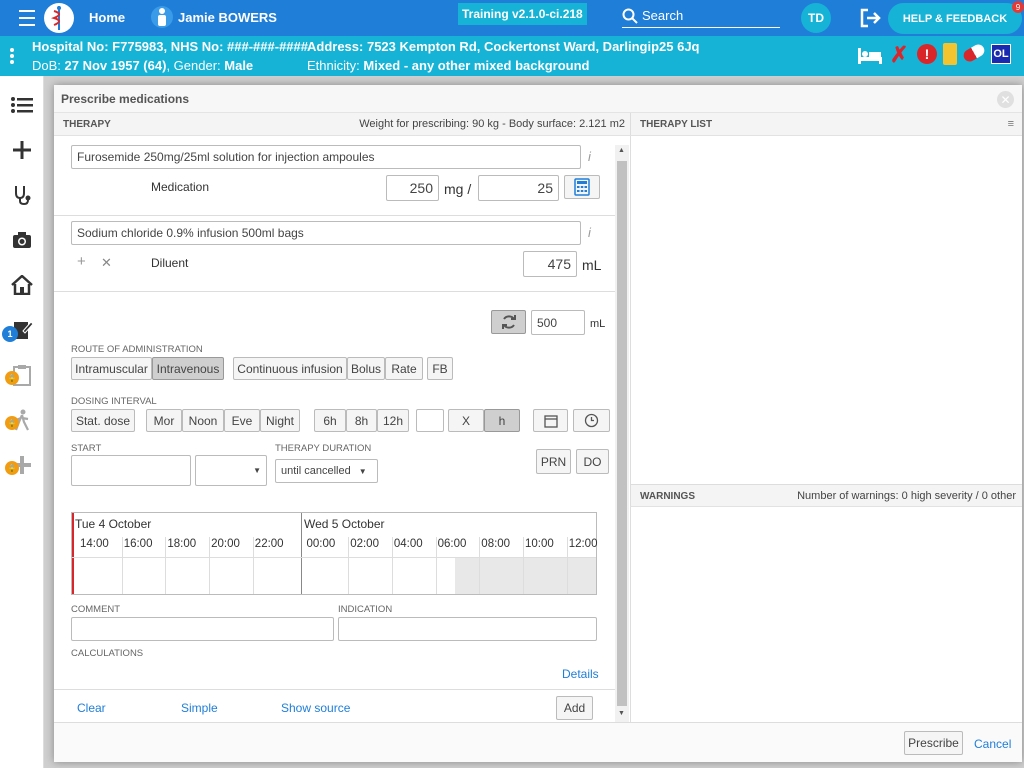  What do you see at coordinates (242, 420) in the screenshot?
I see `evening-button: Eve` at bounding box center [242, 420].